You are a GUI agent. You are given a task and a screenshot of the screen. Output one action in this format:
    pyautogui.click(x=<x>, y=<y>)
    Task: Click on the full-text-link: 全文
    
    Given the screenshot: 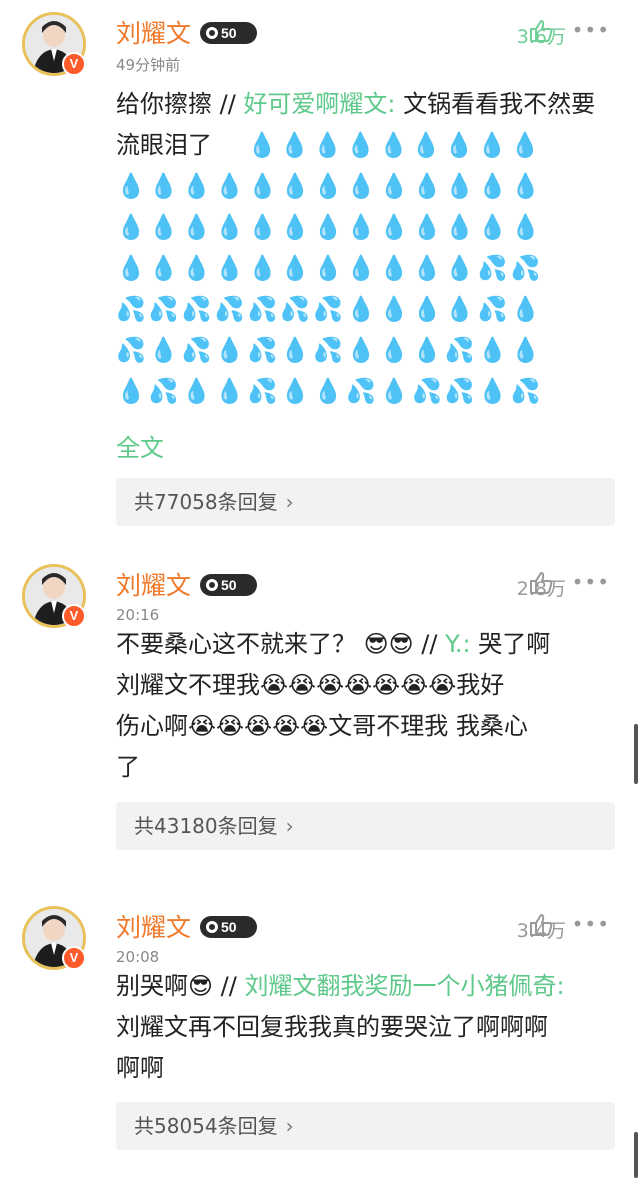 What is the action you would take?
    pyautogui.click(x=140, y=445)
    